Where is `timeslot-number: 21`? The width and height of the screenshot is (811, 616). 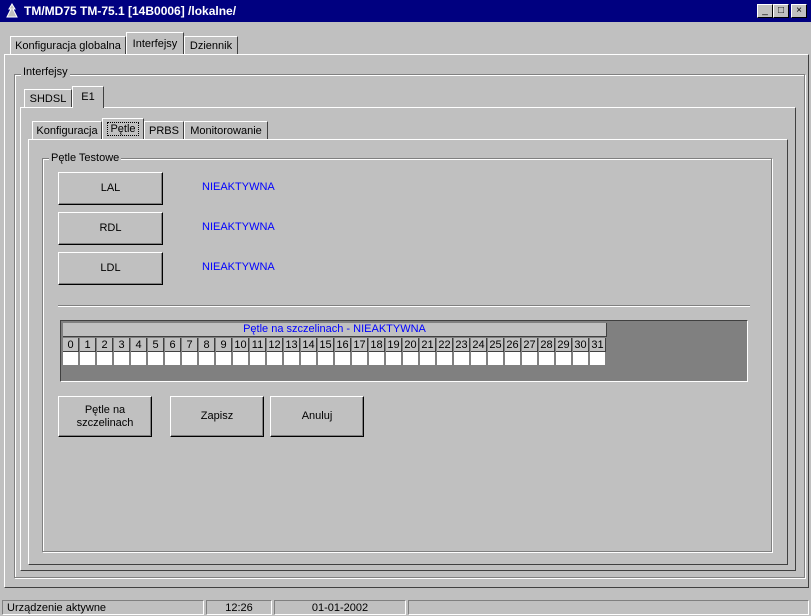
timeslot-number: 21 is located at coordinates (428, 345).